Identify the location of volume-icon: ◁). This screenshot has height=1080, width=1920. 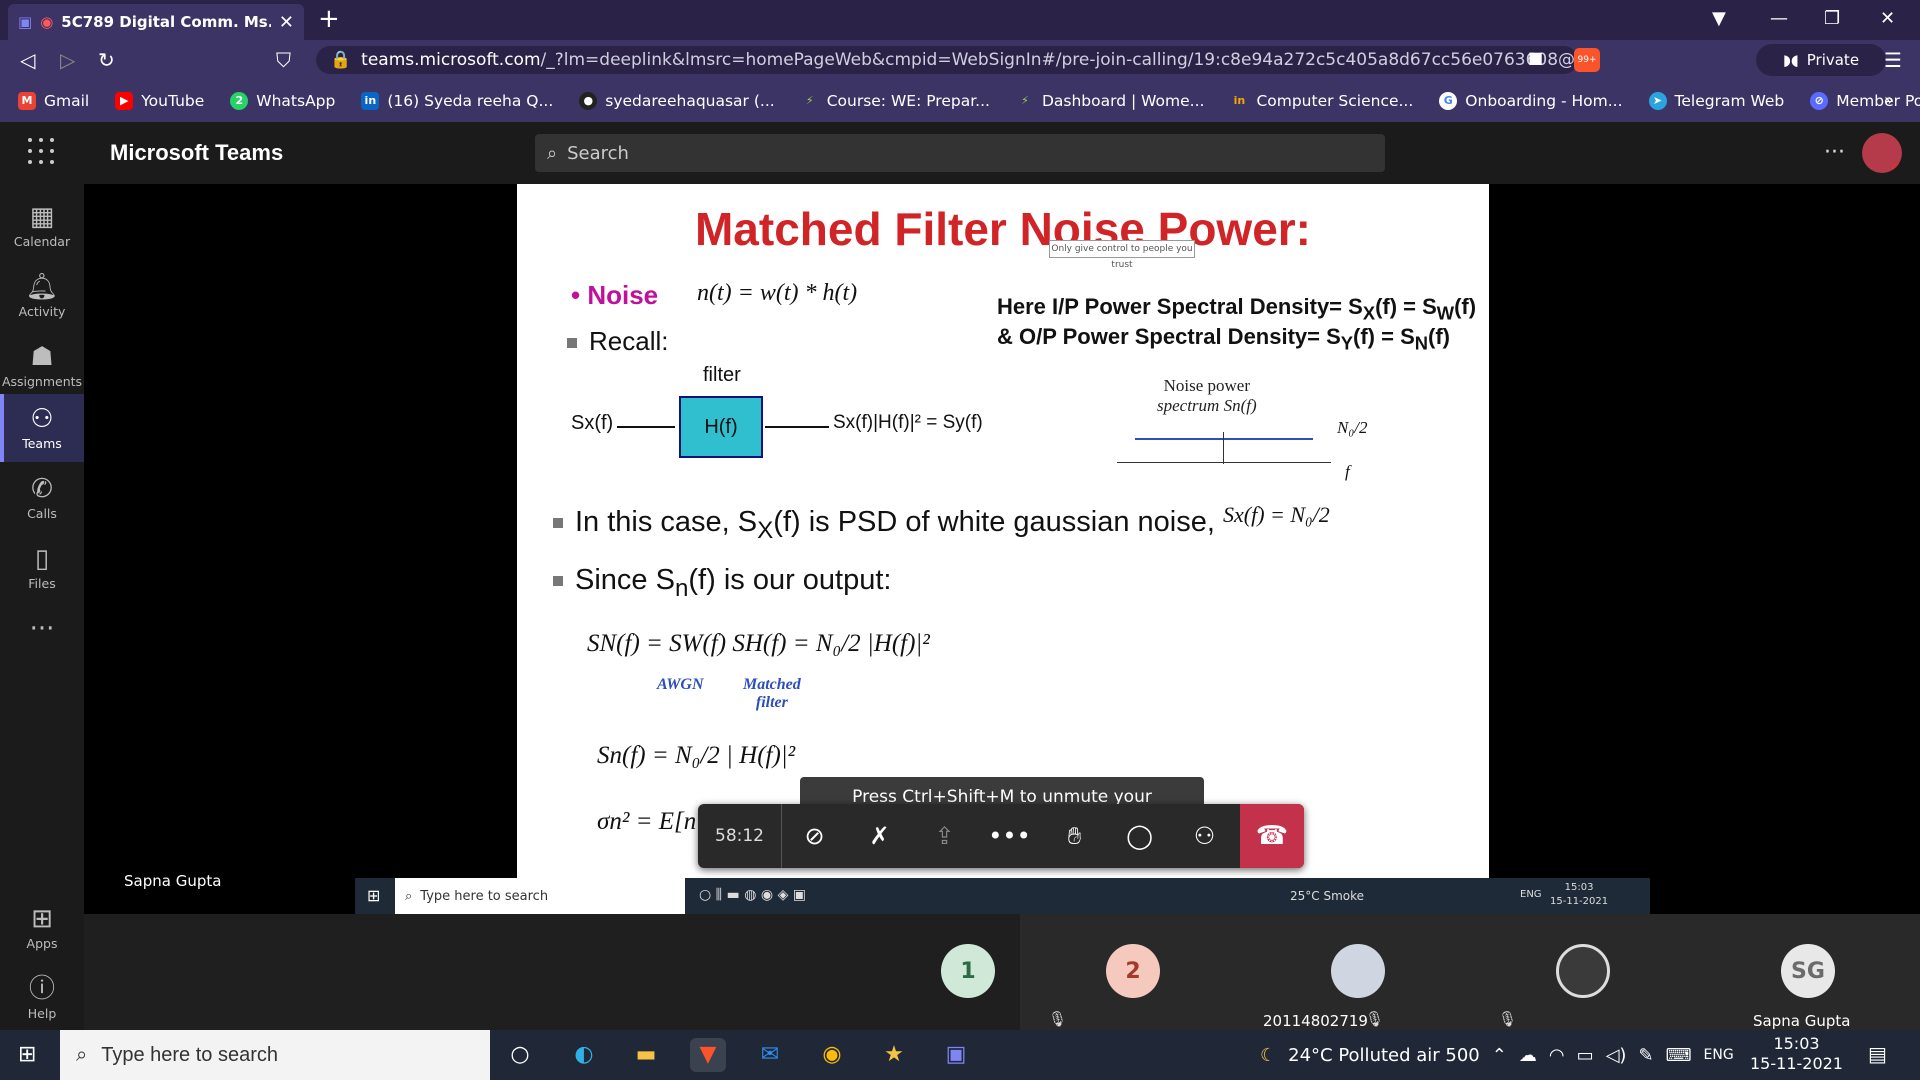
(1616, 1055).